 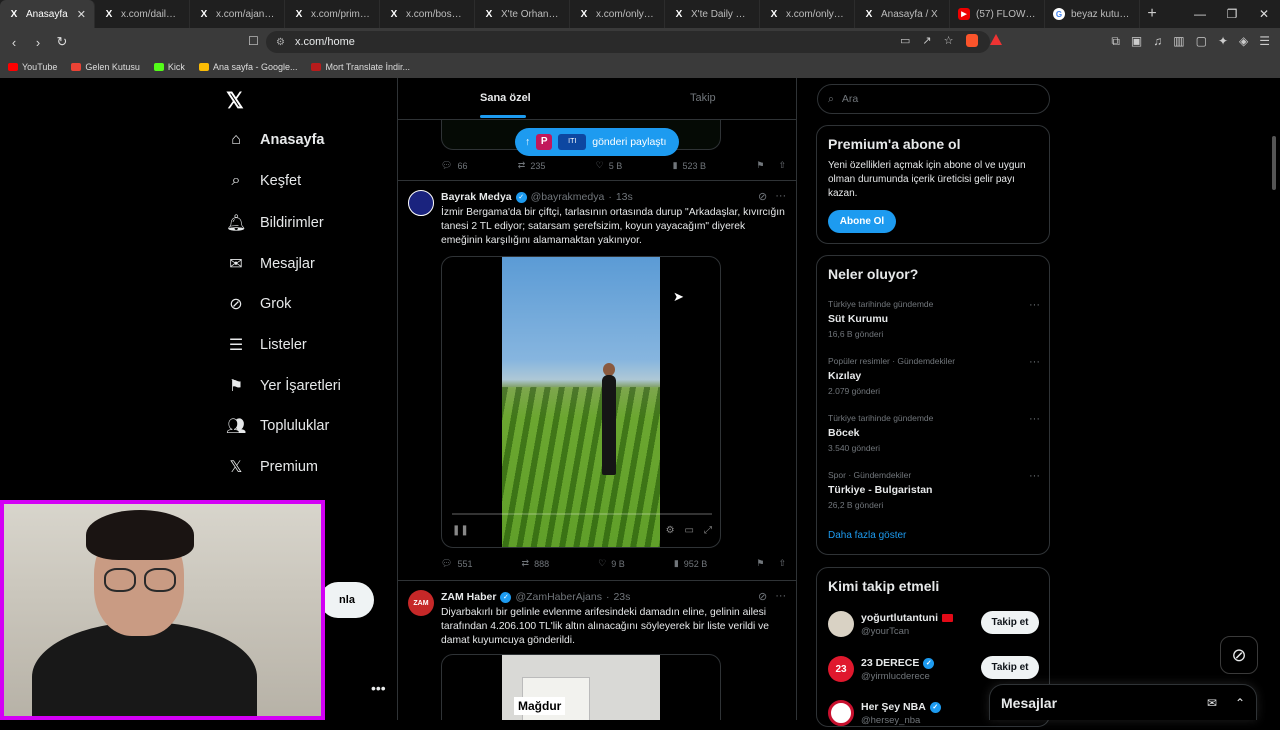 I want to click on minimize-icon: —, so click(x=1200, y=14).